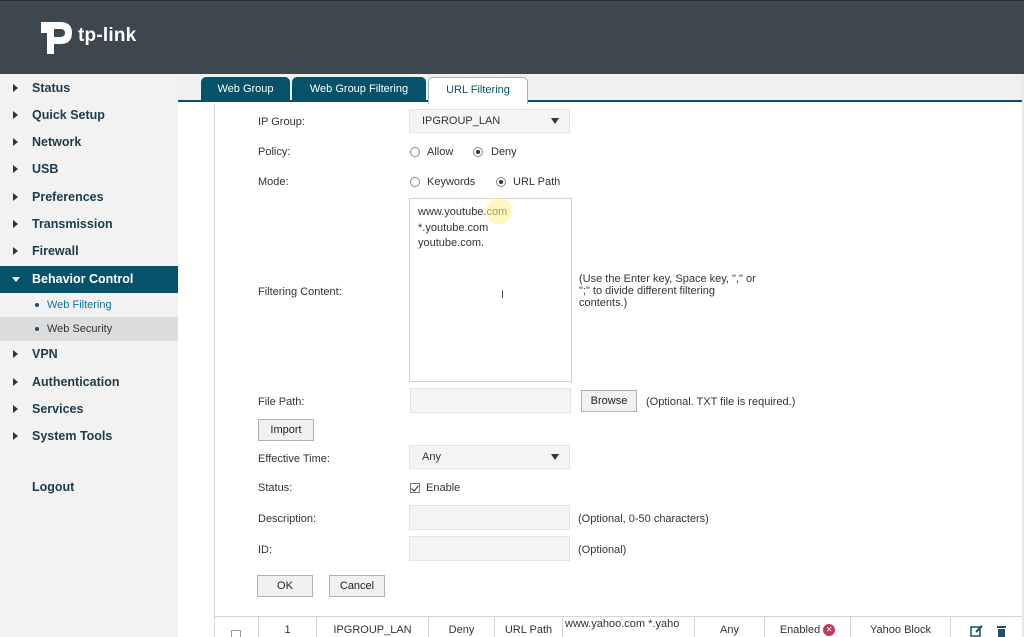 This screenshot has width=1024, height=637. I want to click on sidebar-item-label: Authentication, so click(76, 382).